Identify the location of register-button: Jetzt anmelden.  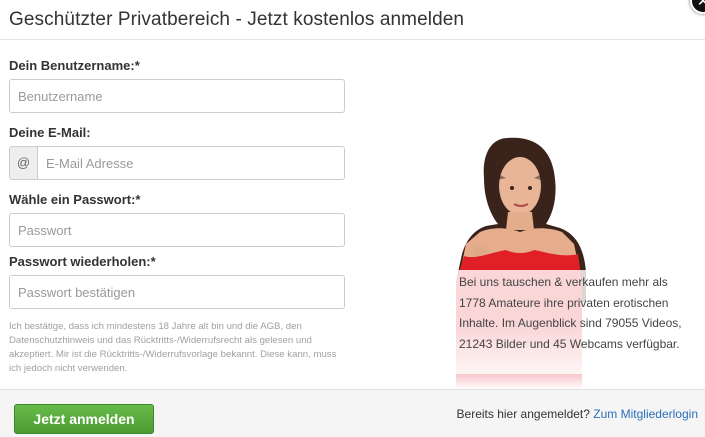
(84, 419).